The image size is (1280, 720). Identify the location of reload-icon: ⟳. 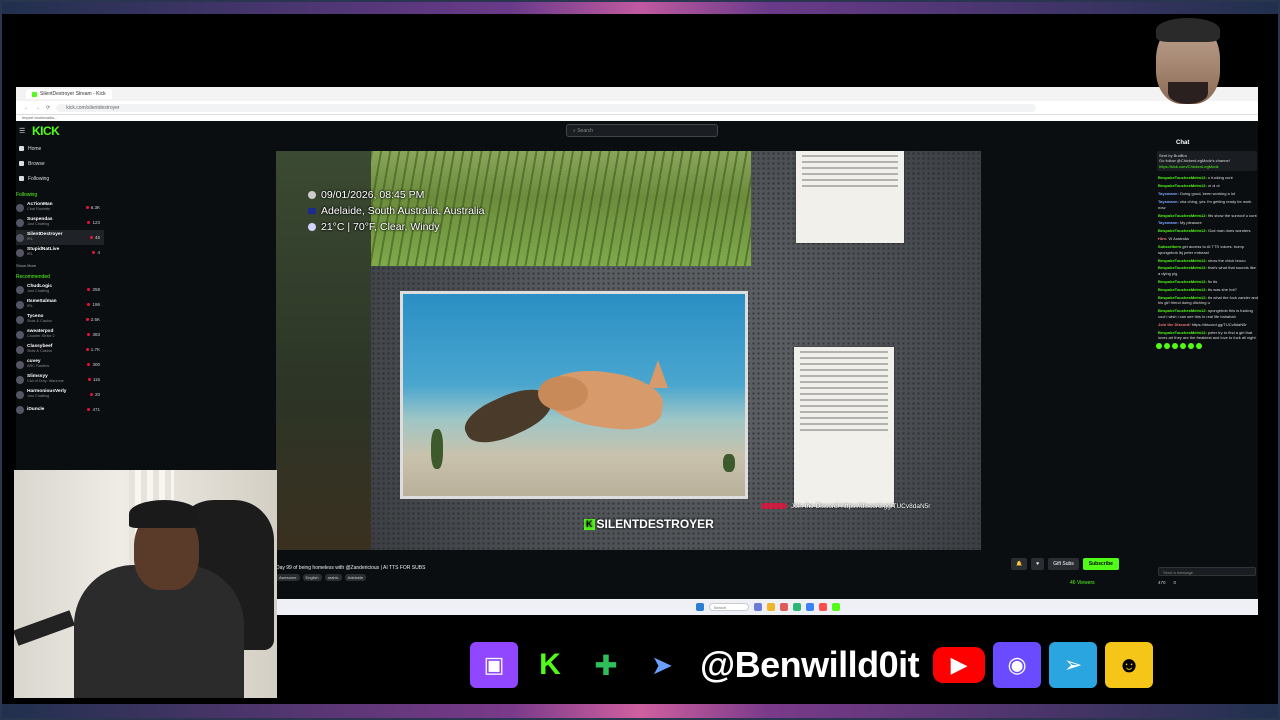
(48, 108).